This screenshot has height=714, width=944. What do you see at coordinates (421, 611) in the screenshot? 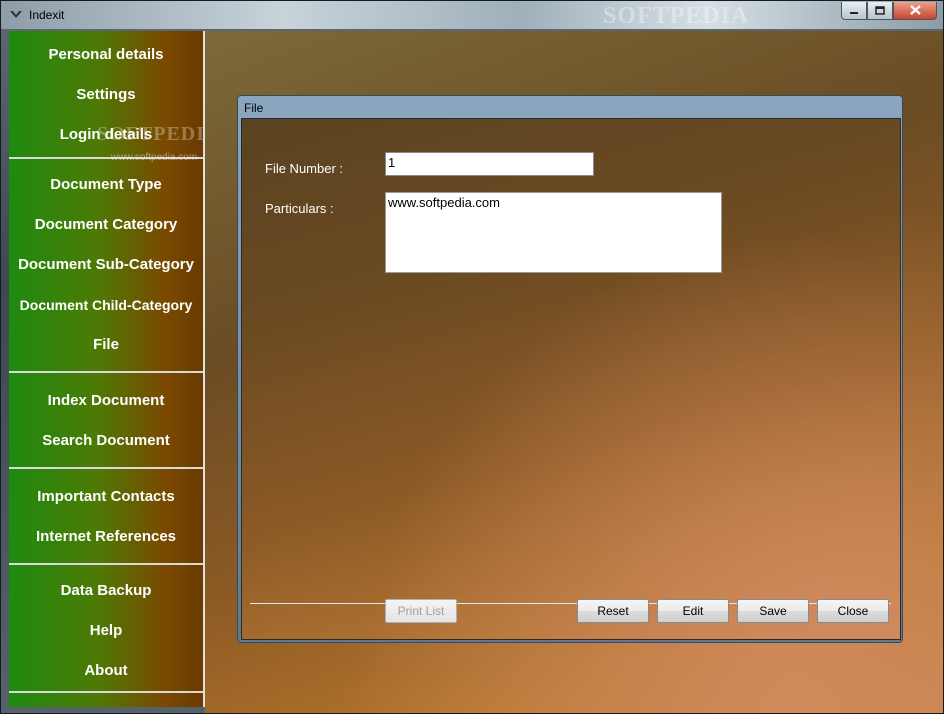
I see `print-list-button: Print List` at bounding box center [421, 611].